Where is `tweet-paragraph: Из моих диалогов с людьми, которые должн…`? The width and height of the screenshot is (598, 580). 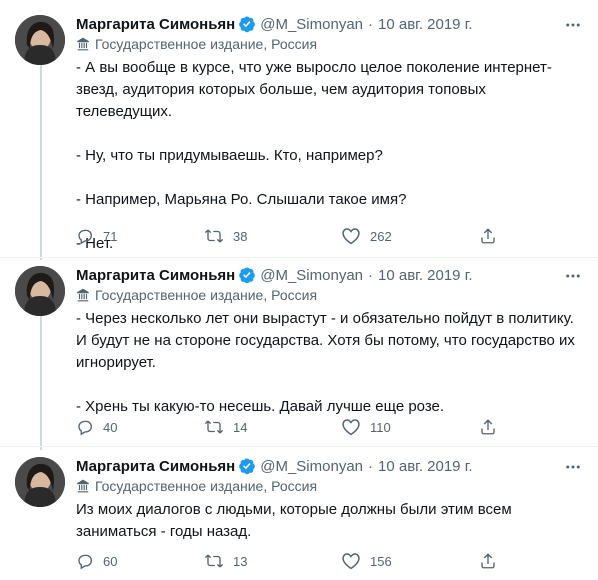 tweet-paragraph: Из моих диалогов с людьми, которые должн… is located at coordinates (294, 520).